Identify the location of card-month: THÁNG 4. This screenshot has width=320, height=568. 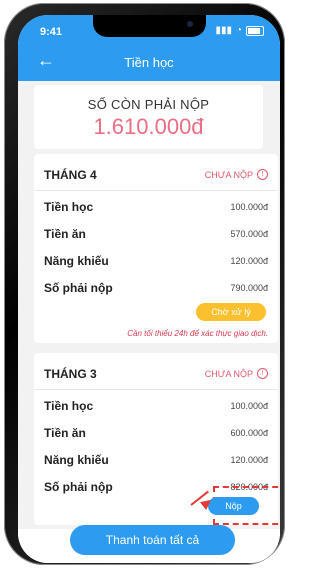
(70, 175).